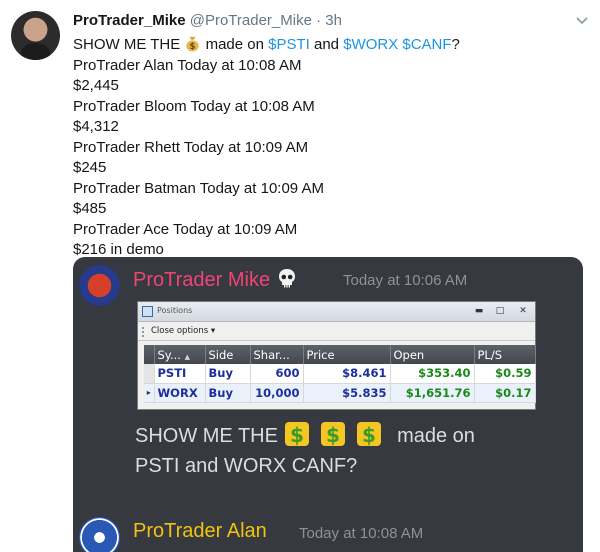  What do you see at coordinates (198, 188) in the screenshot?
I see `tweet-line: ProTrader Batman Today at 10:09 AM` at bounding box center [198, 188].